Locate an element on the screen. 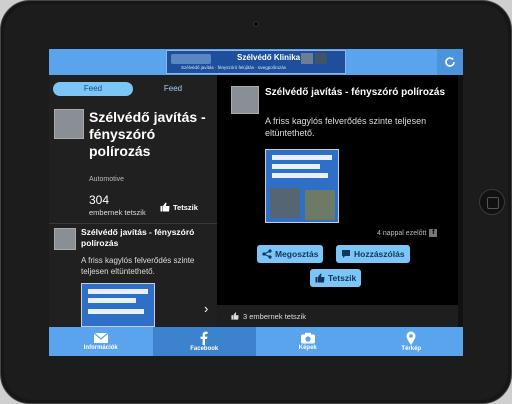 The height and width of the screenshot is (404, 512). nav-facebook-label: Facebook is located at coordinates (204, 349).